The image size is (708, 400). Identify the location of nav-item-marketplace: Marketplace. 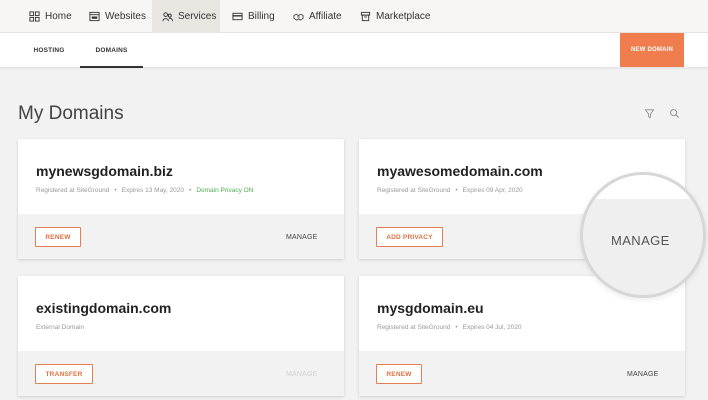
(395, 16).